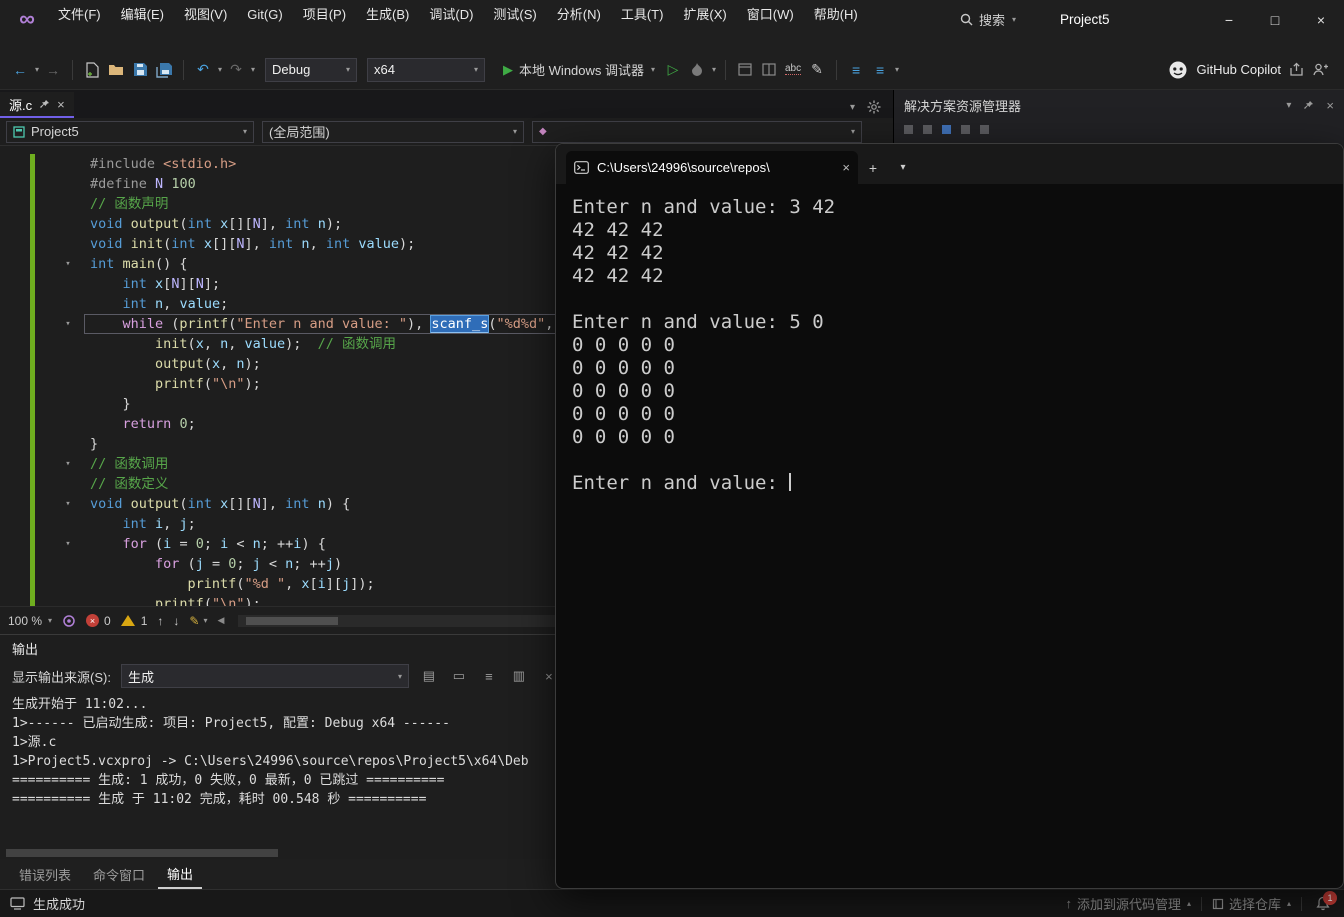 The image size is (1344, 917). Describe the element at coordinates (1128, 903) in the screenshot. I see `add-to-source-control-button: ↑ 添加到源代码管理 ▴` at that location.